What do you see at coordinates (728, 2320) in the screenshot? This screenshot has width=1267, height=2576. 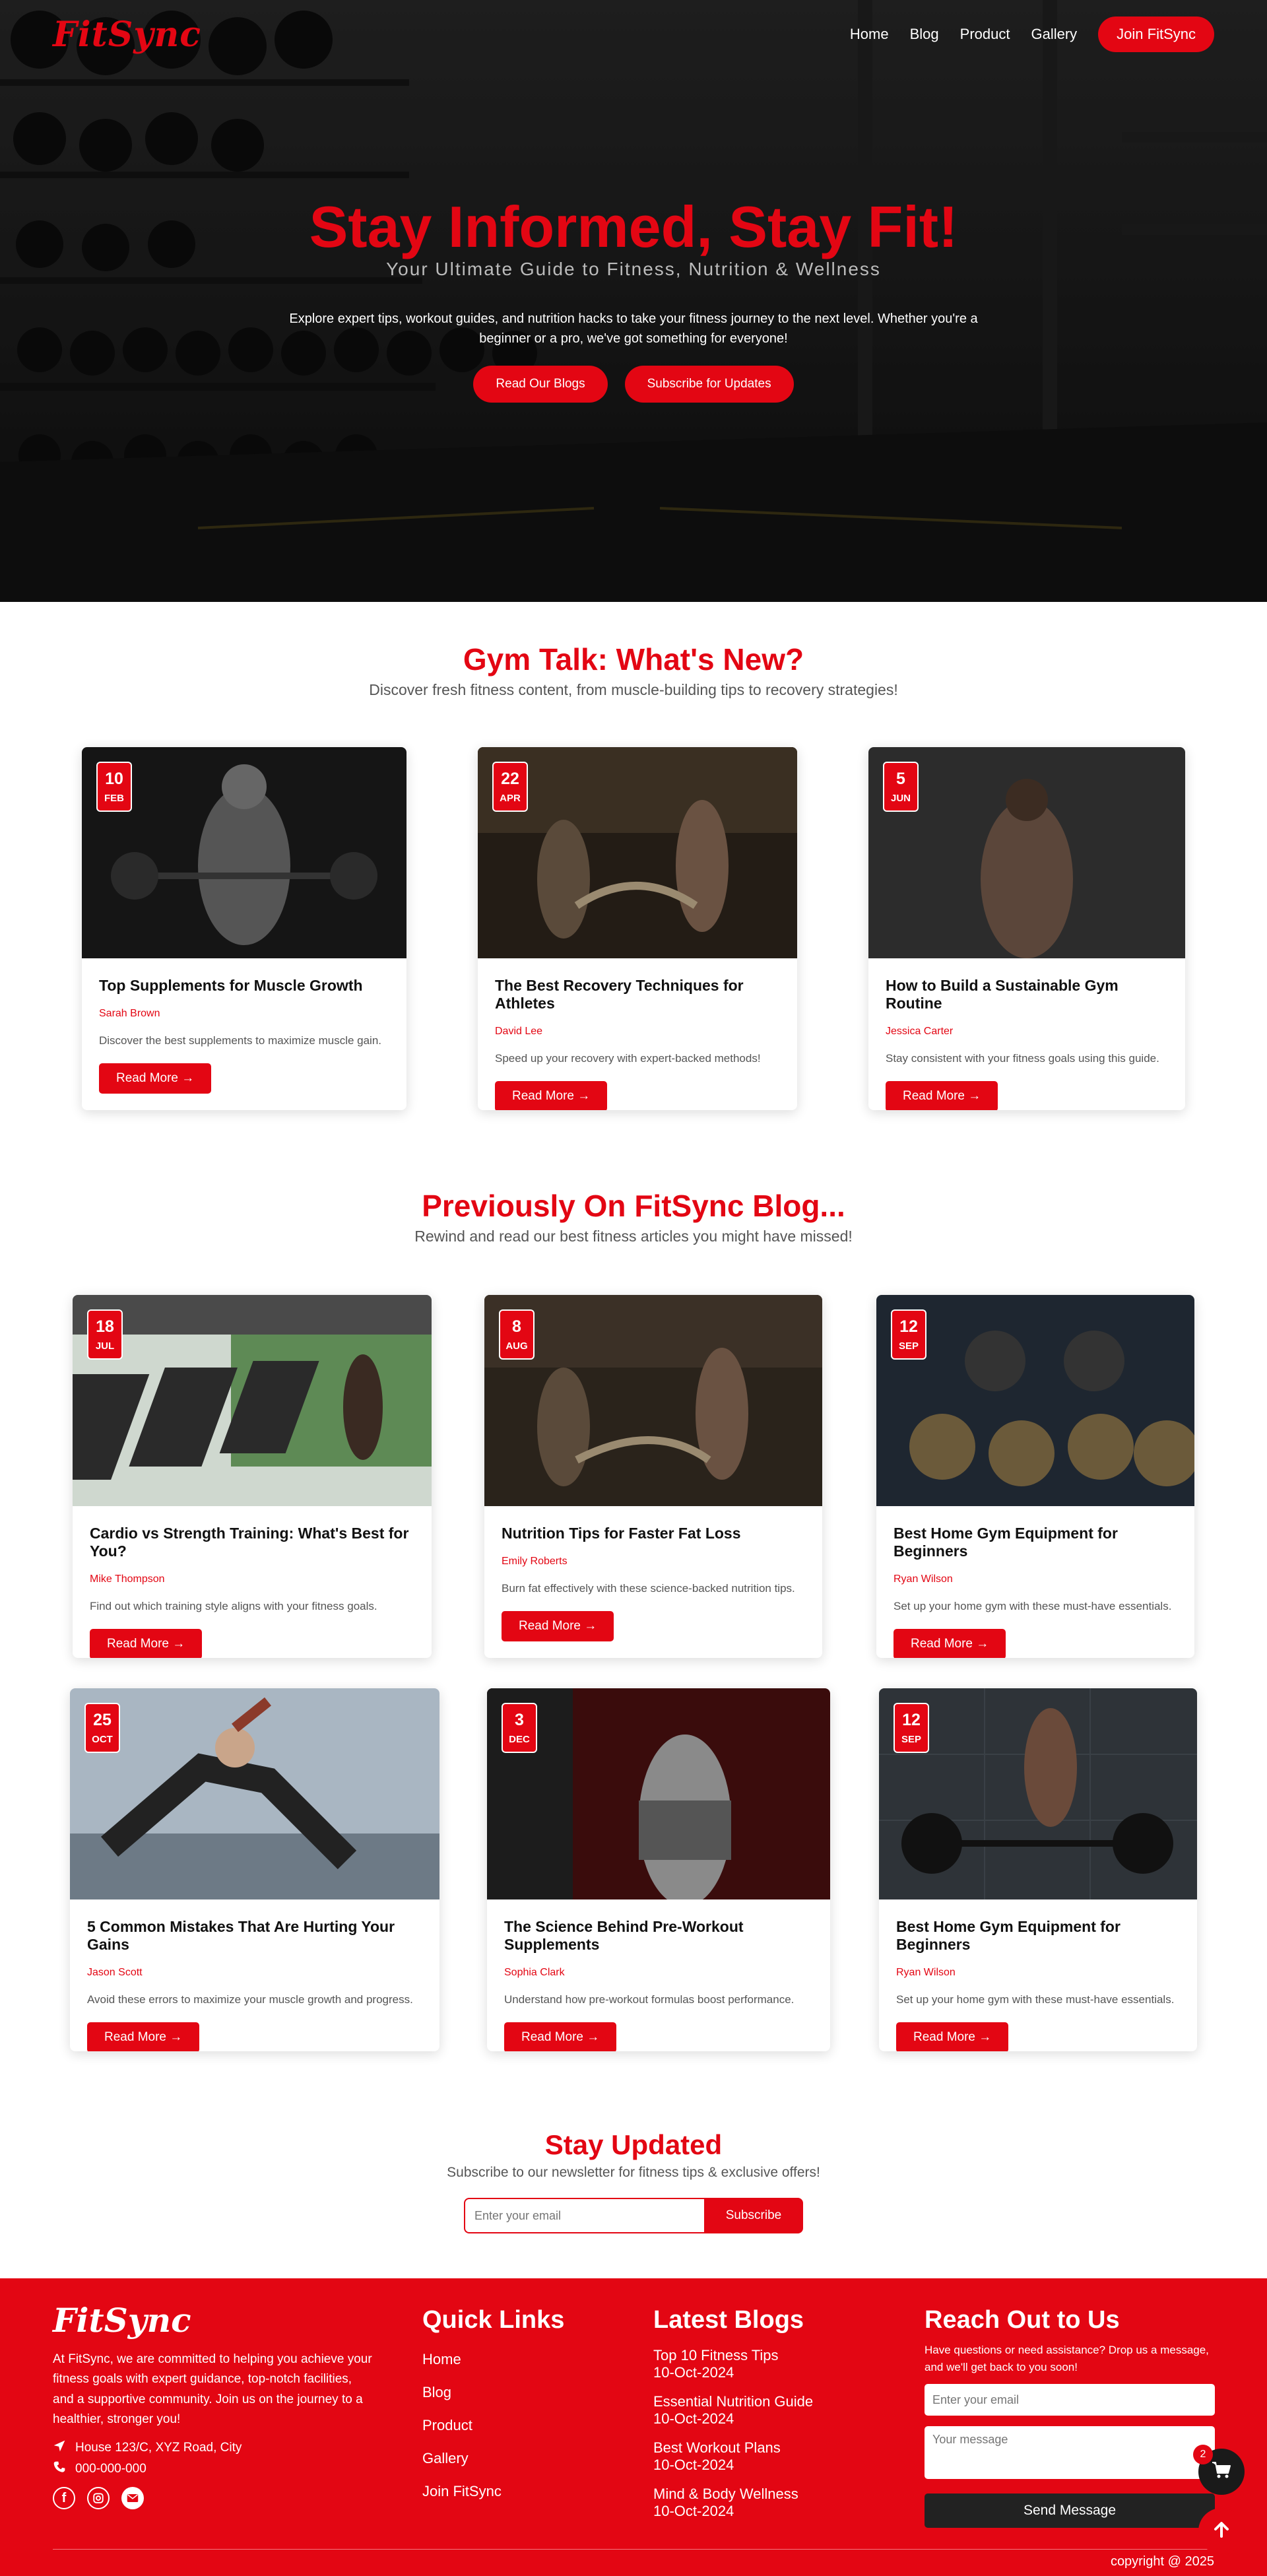 I see `latest-blogs-title: Latest Blogs` at bounding box center [728, 2320].